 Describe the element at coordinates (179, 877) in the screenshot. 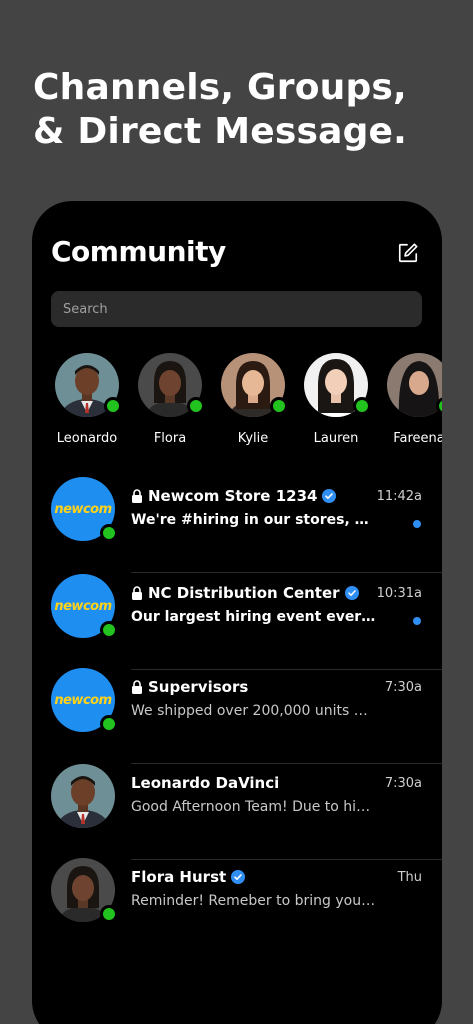

I see `conversation-name: Flora Hurst` at that location.